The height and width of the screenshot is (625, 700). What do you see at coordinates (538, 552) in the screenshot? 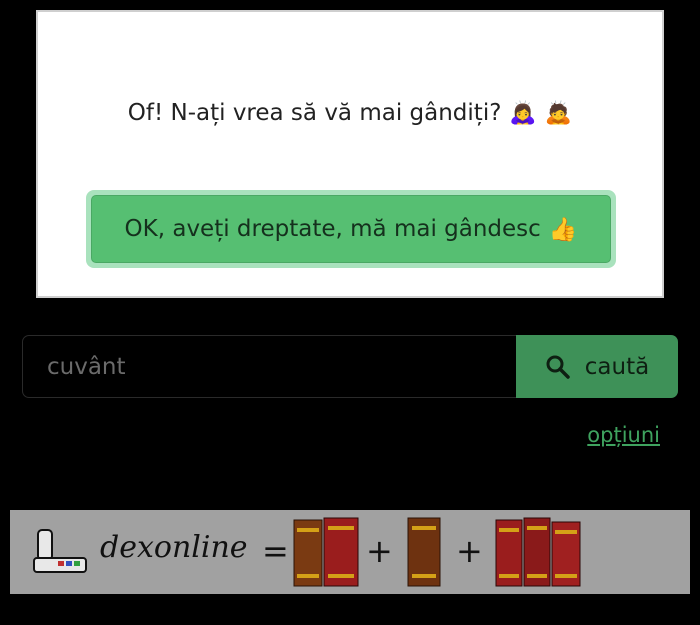
I see `book-stack-large-icon` at bounding box center [538, 552].